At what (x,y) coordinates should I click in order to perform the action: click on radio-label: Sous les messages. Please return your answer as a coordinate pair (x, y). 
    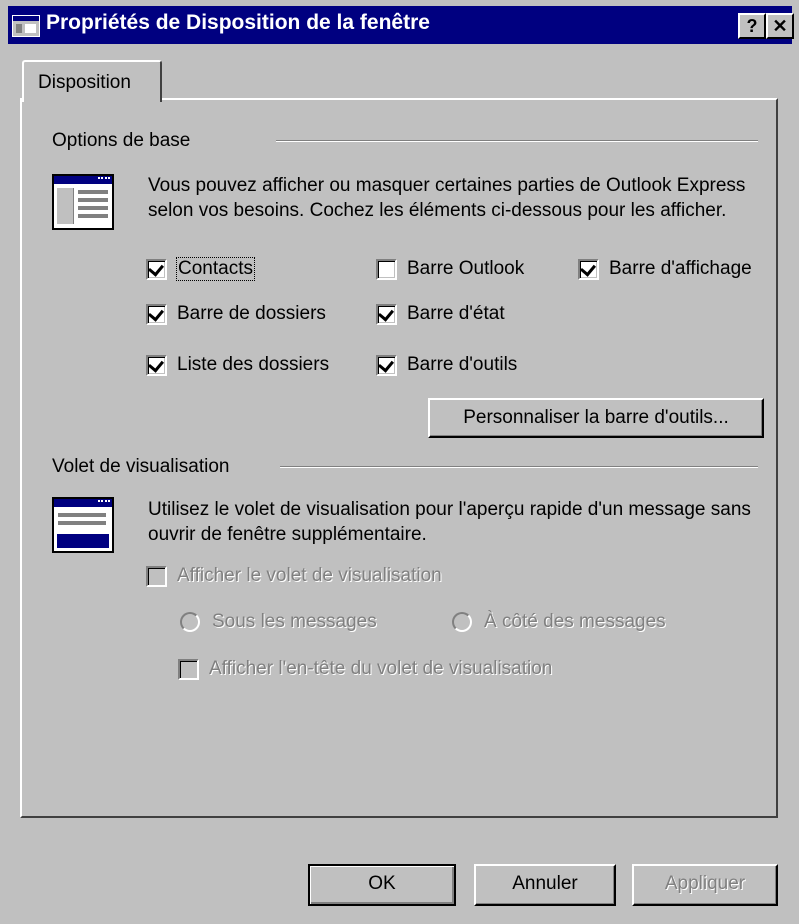
    Looking at the image, I should click on (294, 621).